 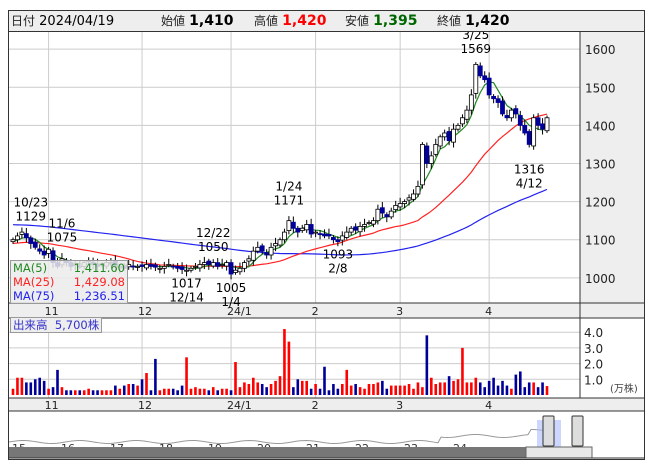 What do you see at coordinates (289, 201) in the screenshot?
I see `annotation-value: 1171` at bounding box center [289, 201].